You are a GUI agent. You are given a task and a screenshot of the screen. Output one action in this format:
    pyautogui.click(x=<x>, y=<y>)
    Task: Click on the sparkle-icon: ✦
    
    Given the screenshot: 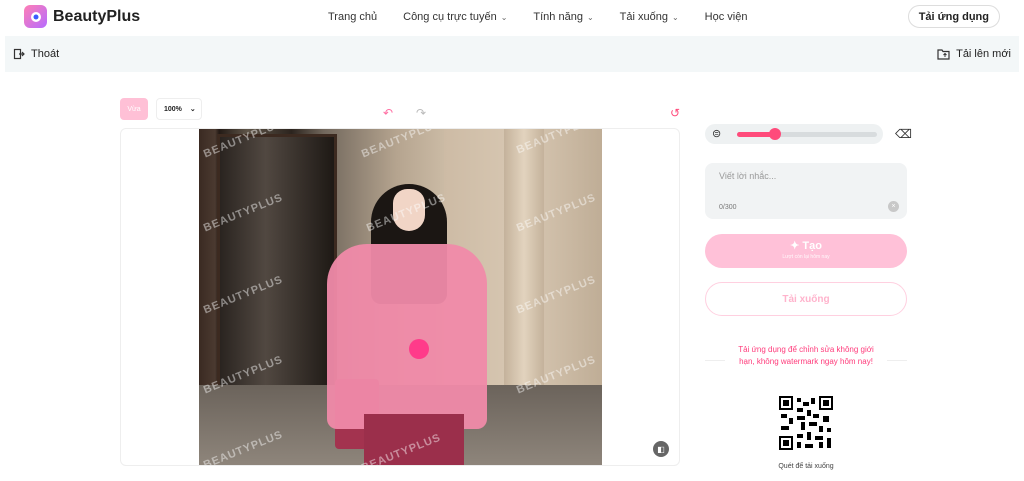 What is the action you would take?
    pyautogui.click(x=796, y=246)
    